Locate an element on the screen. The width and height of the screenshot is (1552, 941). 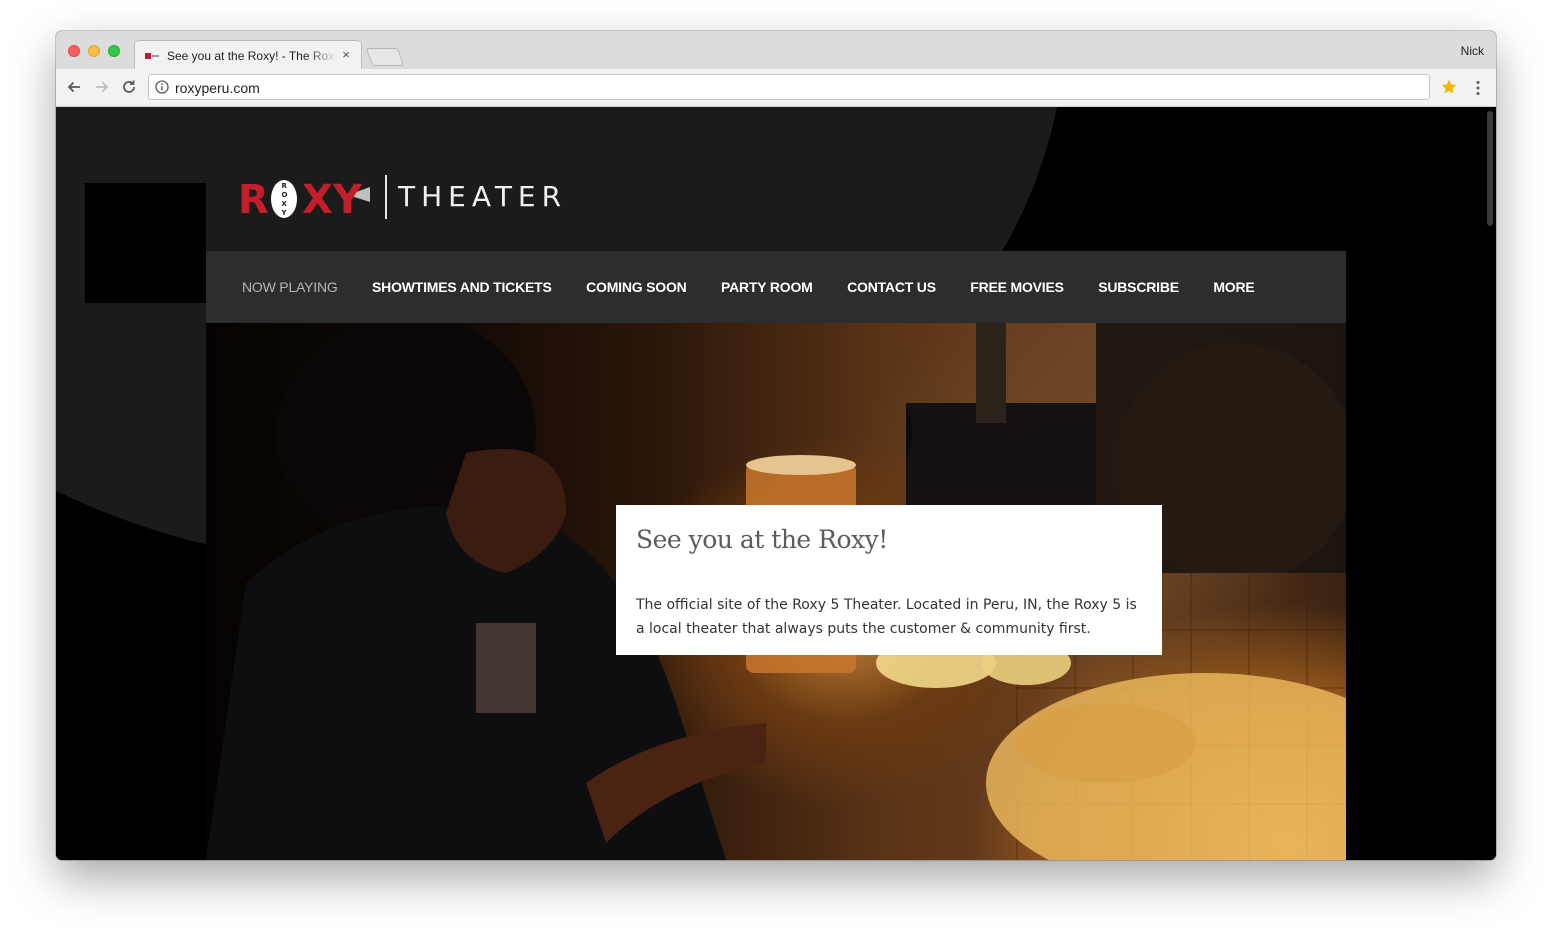
svg-text: R is located at coordinates (285, 186).